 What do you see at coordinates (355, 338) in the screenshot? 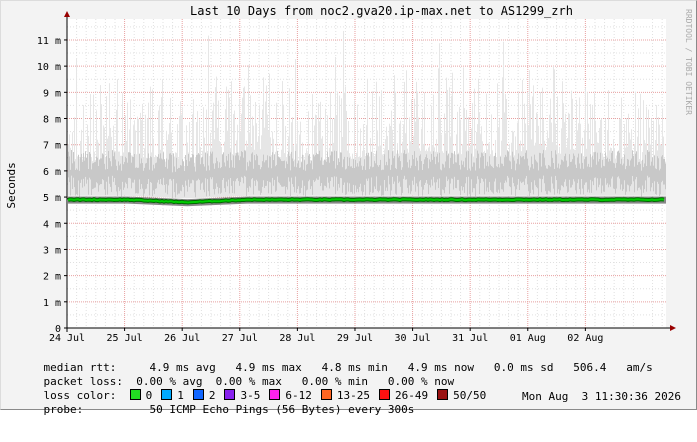
I see `x-tick-label: 29 Jul` at bounding box center [355, 338].